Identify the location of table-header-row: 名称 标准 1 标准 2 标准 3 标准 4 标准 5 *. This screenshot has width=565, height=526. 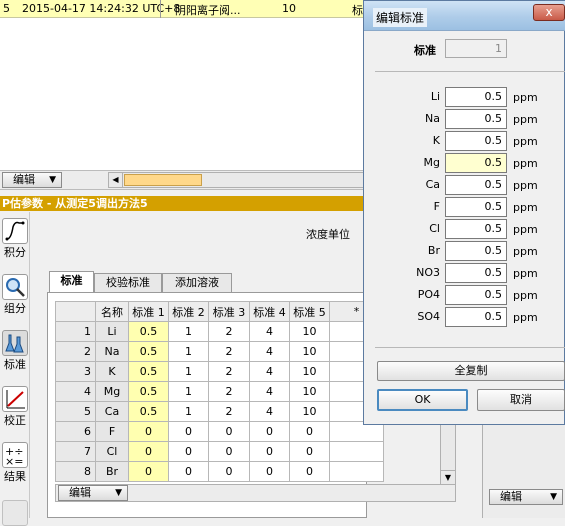
(219, 311).